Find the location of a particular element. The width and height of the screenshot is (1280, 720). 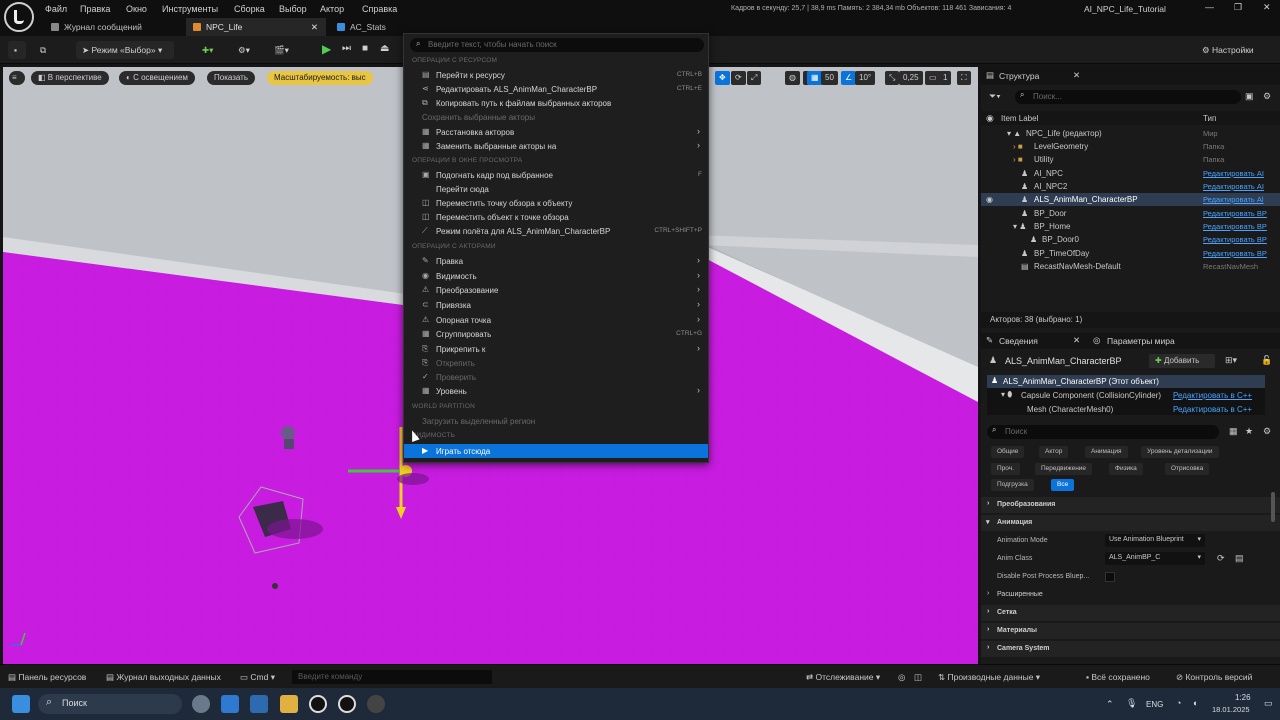

minimize-icon: — is located at coordinates (1209, 7).